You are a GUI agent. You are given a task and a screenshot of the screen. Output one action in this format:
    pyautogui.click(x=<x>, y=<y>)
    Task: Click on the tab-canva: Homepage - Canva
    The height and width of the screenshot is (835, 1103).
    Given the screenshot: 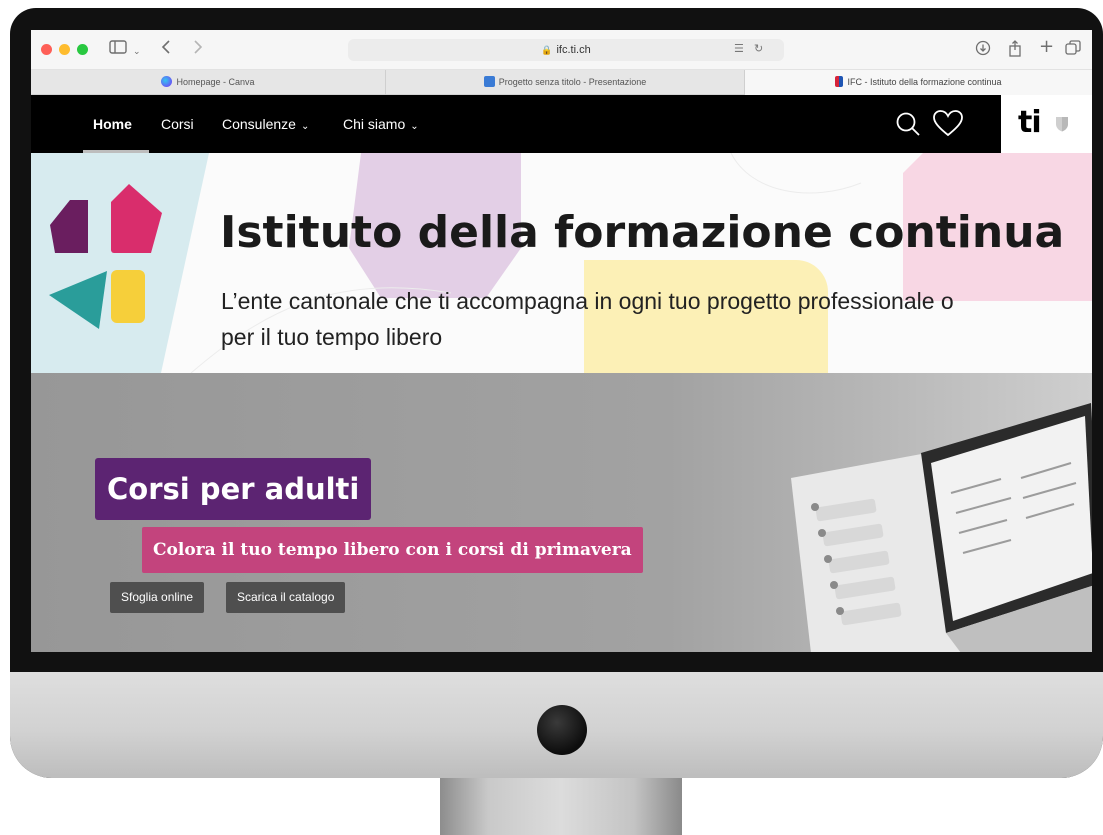 What is the action you would take?
    pyautogui.click(x=208, y=82)
    